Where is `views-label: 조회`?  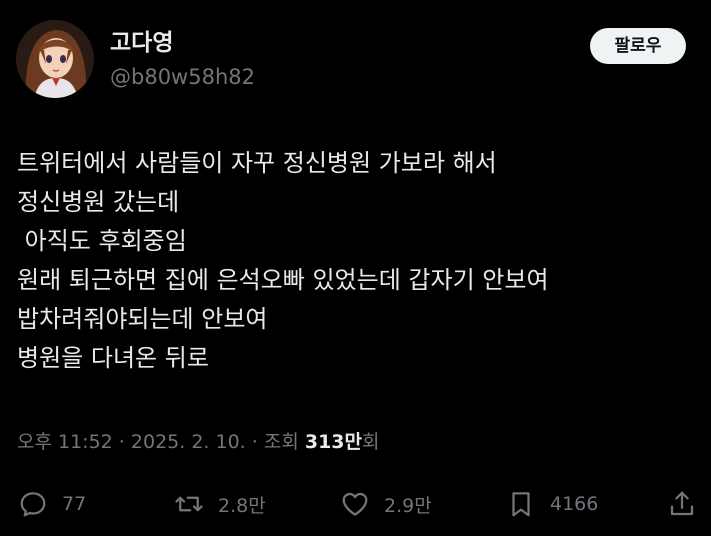
views-label: 조회 is located at coordinates (284, 442).